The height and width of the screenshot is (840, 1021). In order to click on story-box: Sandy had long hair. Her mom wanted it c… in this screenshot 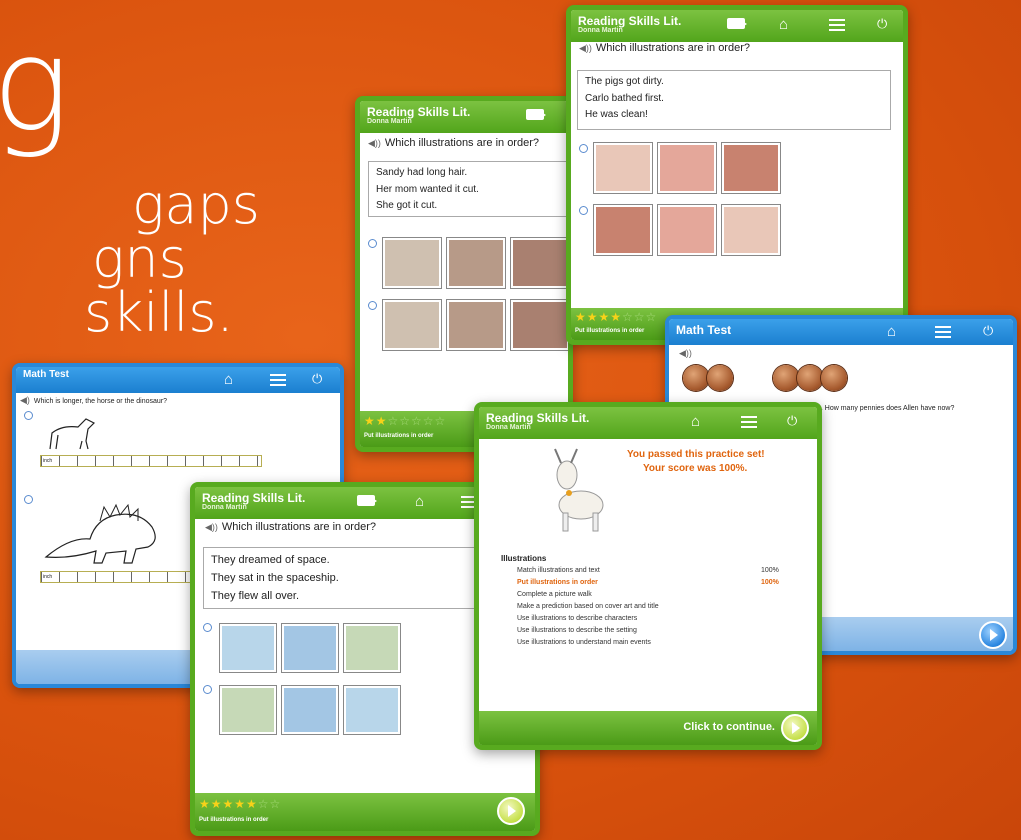, I will do `click(468, 189)`.